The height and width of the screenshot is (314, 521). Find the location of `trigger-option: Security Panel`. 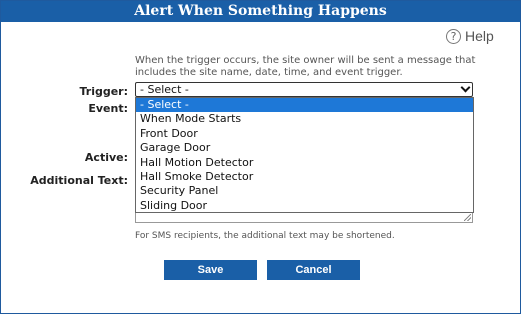

trigger-option: Security Panel is located at coordinates (304, 191).